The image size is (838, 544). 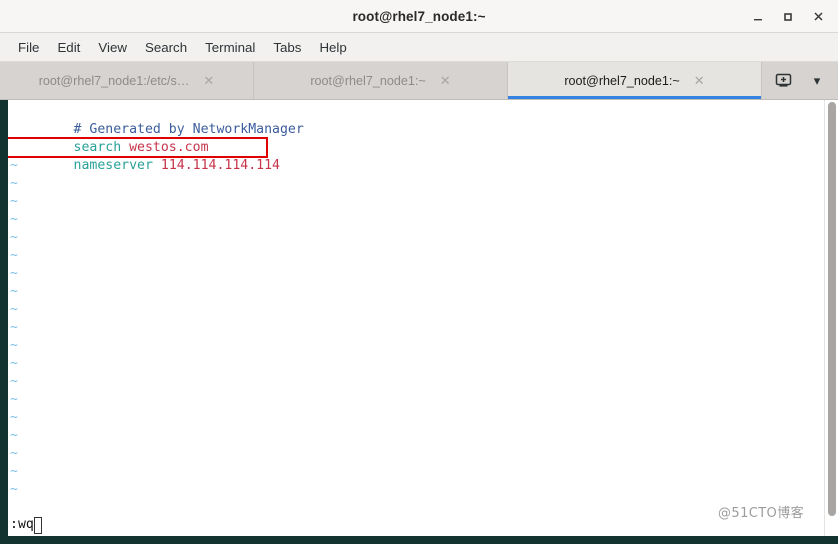 I want to click on maximize-icon, so click(x=788, y=16).